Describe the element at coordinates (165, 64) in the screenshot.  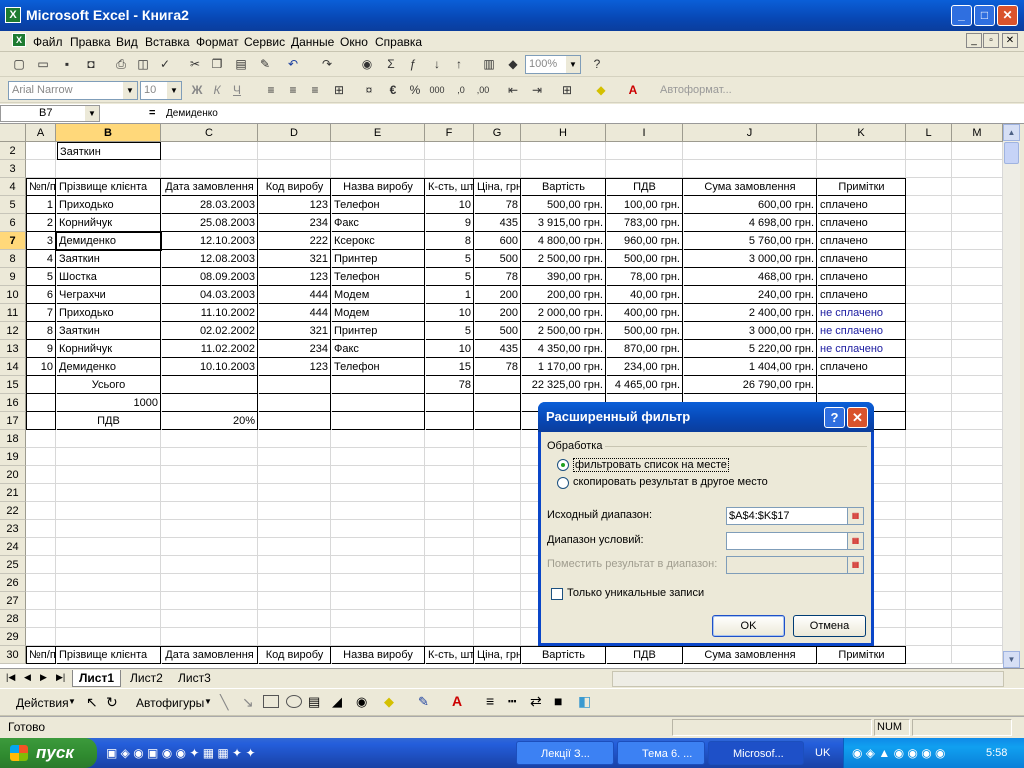
I see `spelling-icon: ✓` at that location.